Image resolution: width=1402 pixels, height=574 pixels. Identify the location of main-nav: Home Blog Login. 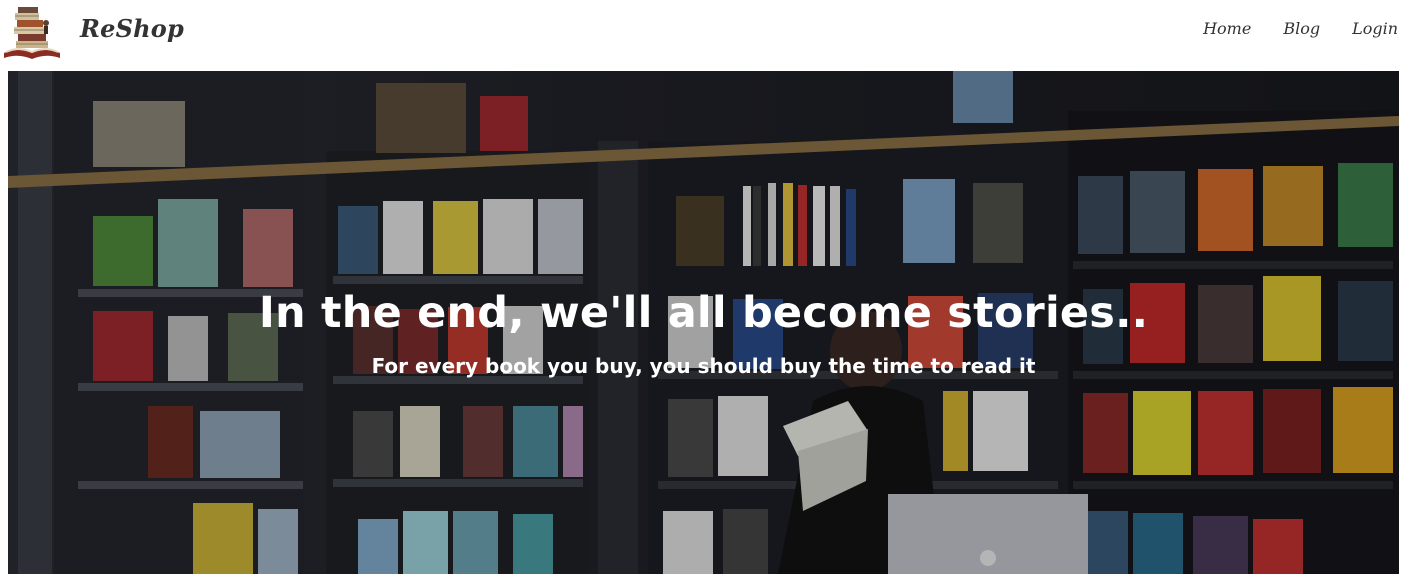
(1284, 28).